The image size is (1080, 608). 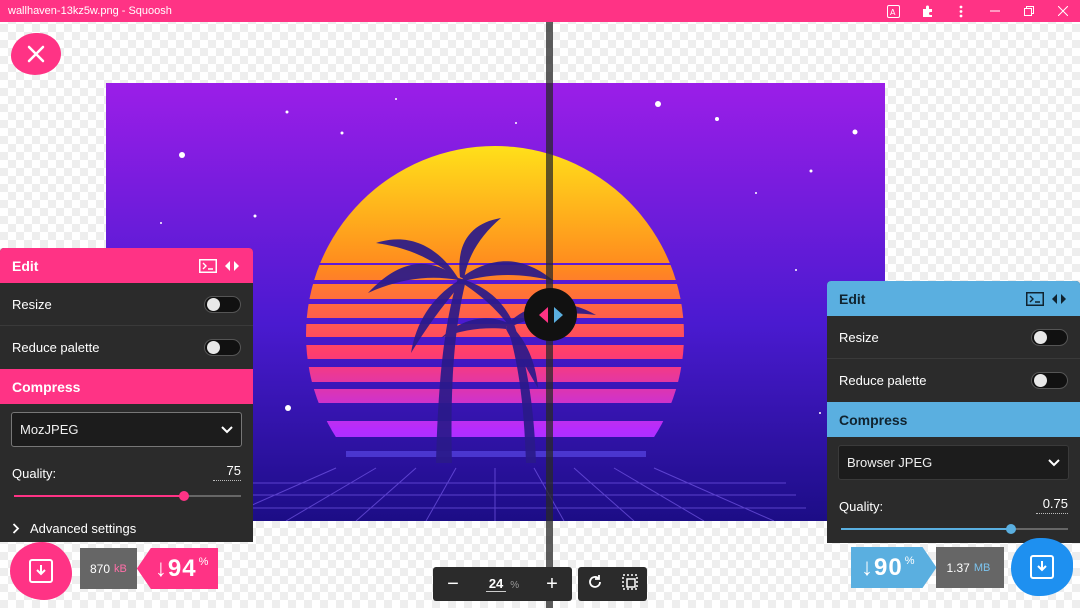 I want to click on right-size-info: ↓ 90 % 1.37 MB, so click(x=928, y=567).